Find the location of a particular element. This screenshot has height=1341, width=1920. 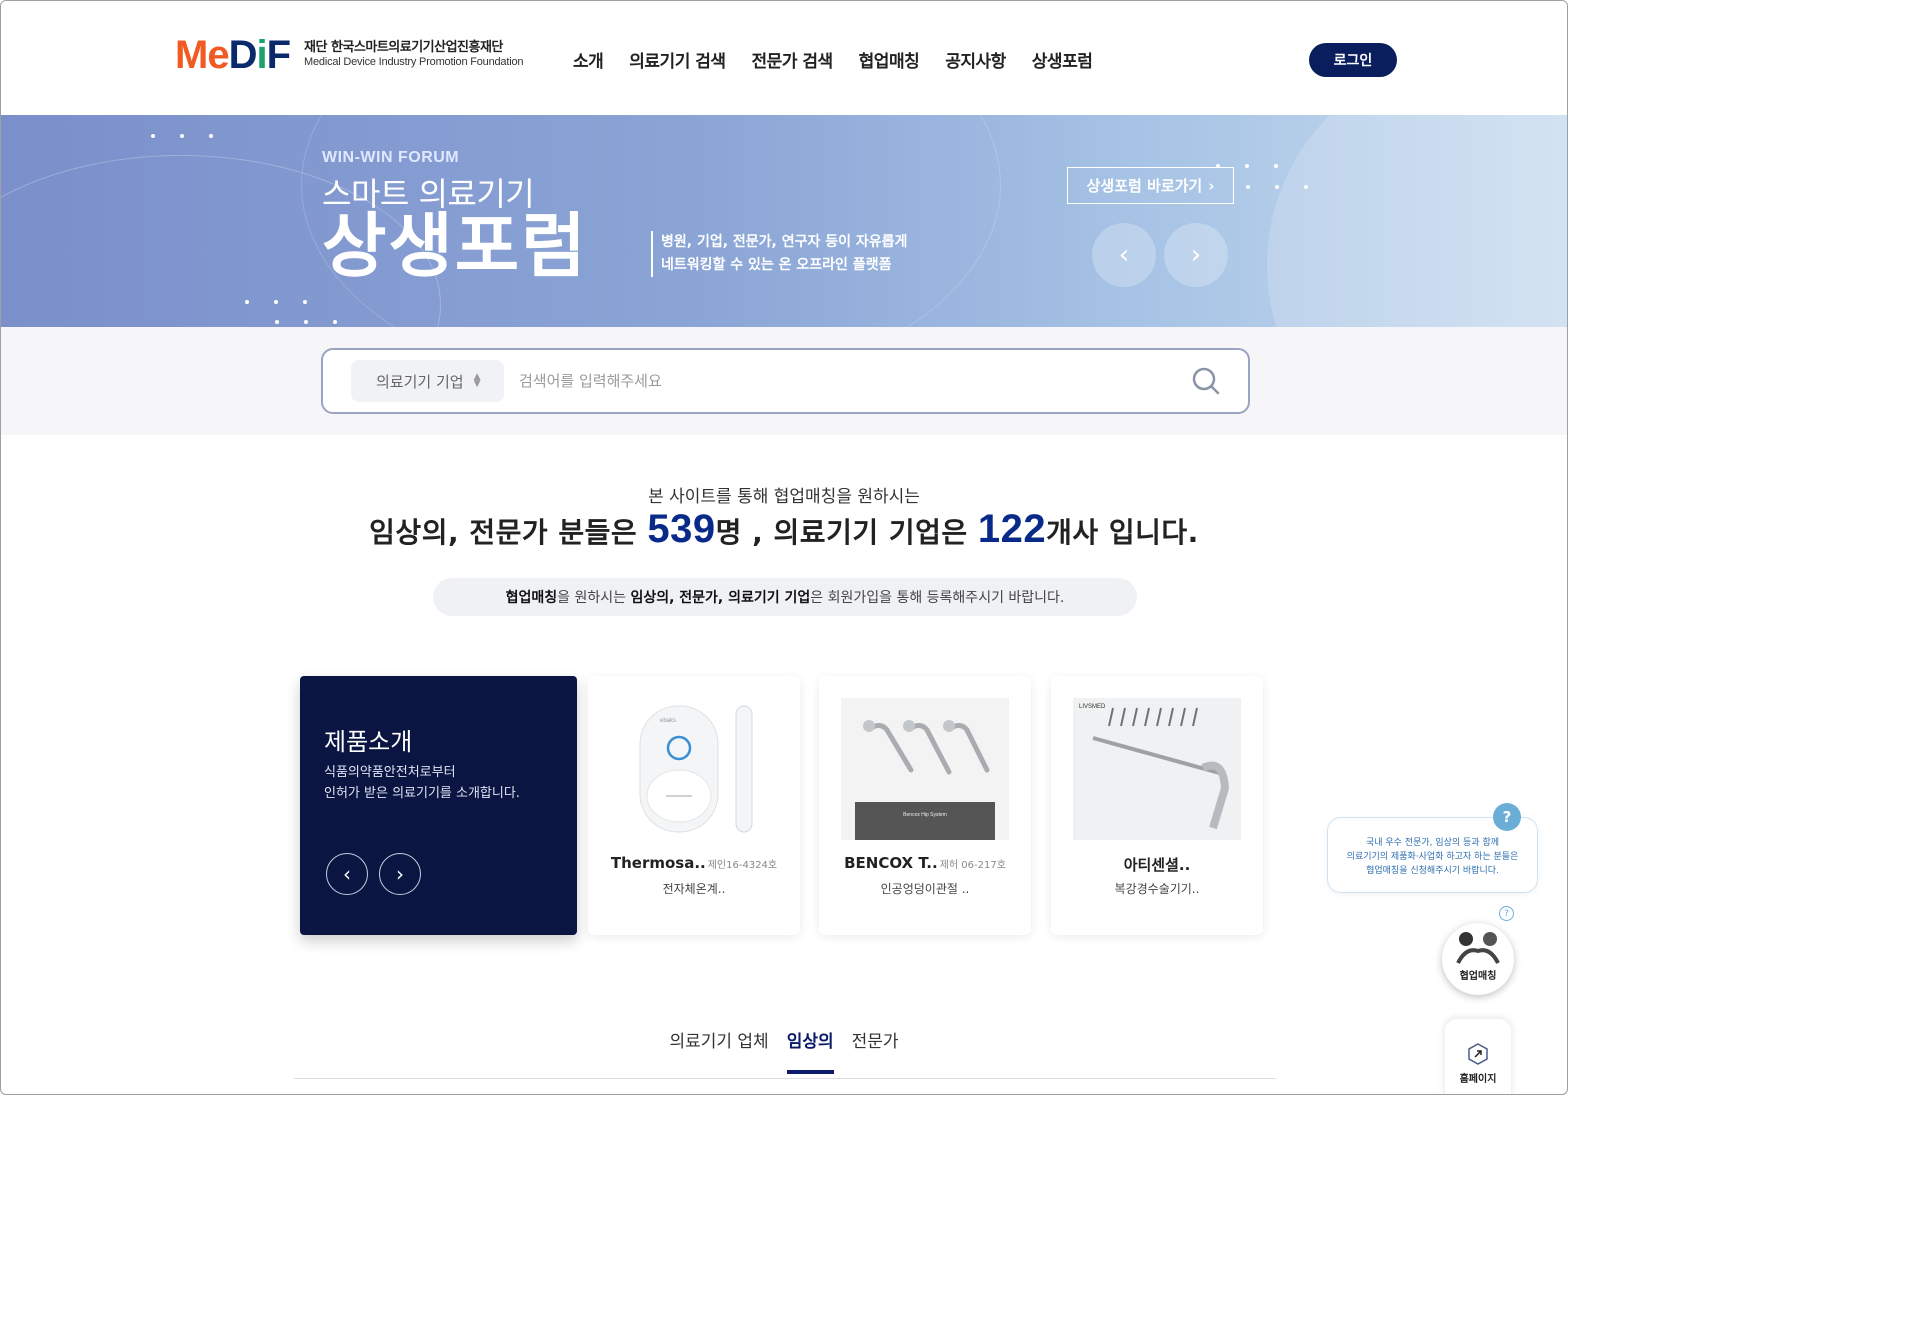

svg-text: ebaks is located at coordinates (668, 721).